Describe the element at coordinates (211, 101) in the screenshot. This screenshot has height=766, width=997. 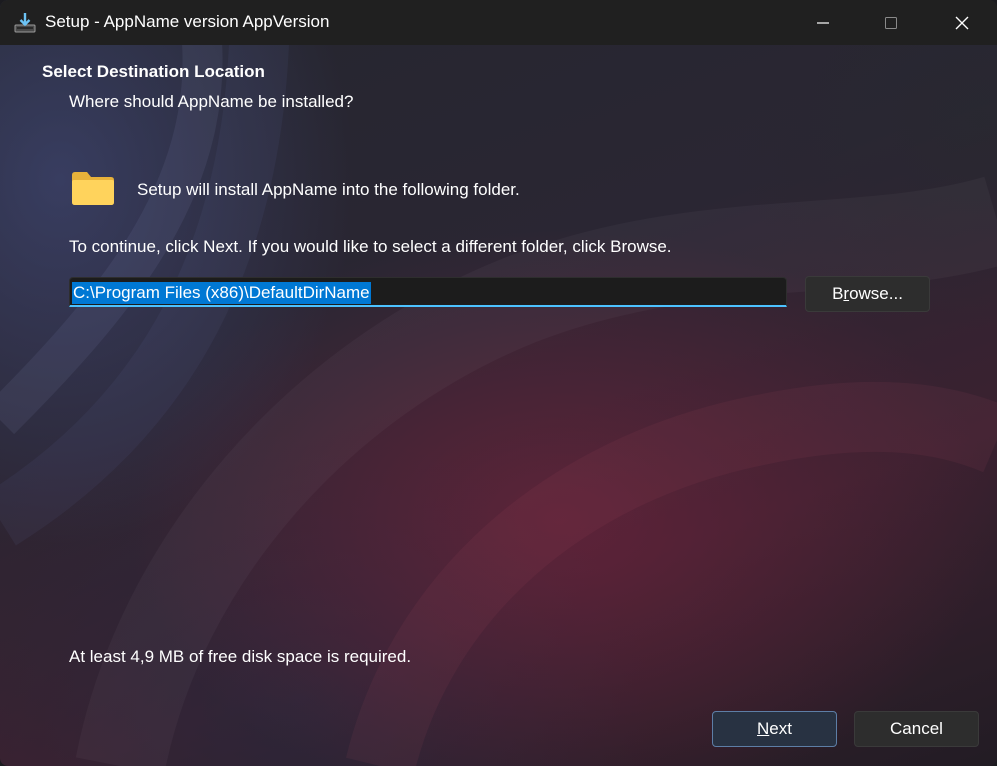
I see `page-subheading: Where should AppName be installed?` at that location.